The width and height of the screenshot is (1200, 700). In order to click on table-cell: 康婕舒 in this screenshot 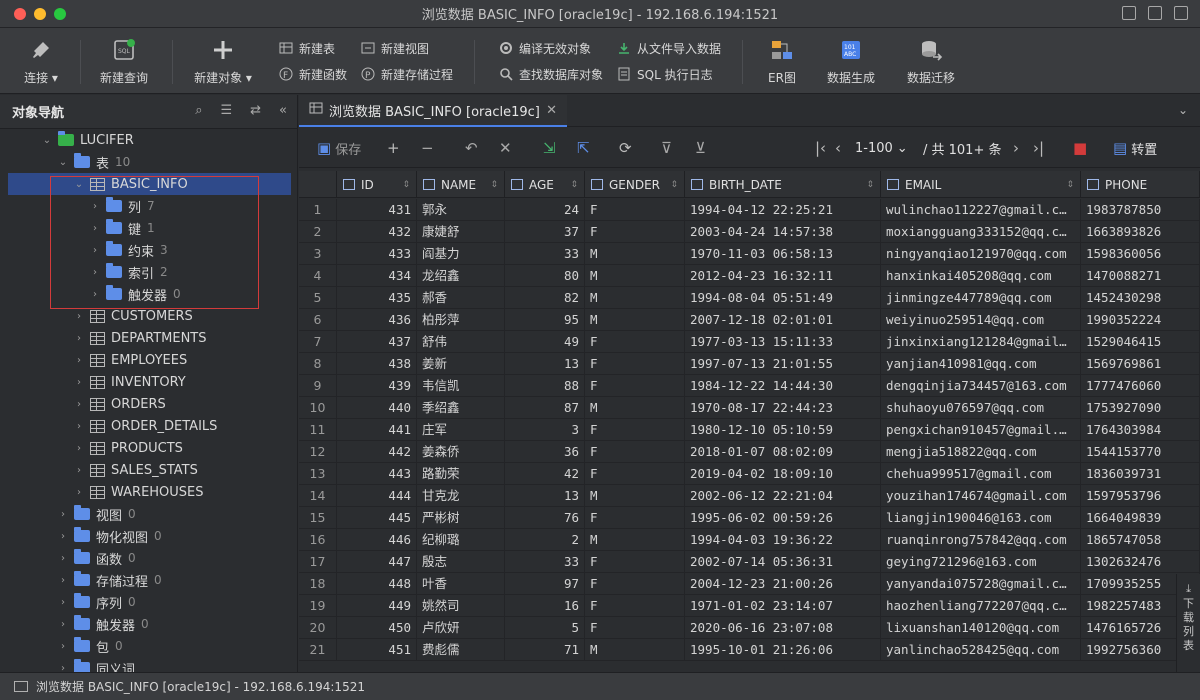, I will do `click(461, 232)`.